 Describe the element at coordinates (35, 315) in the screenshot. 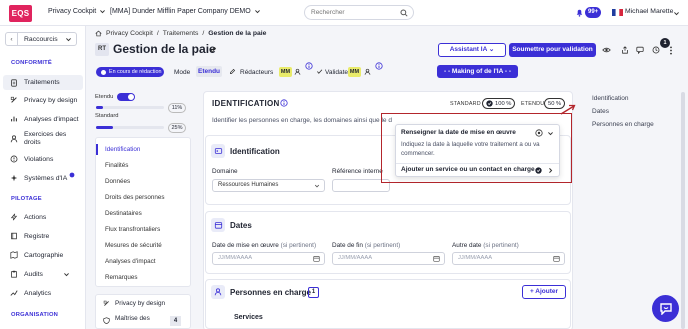

I see `section-organisation: ORGANISATION` at that location.